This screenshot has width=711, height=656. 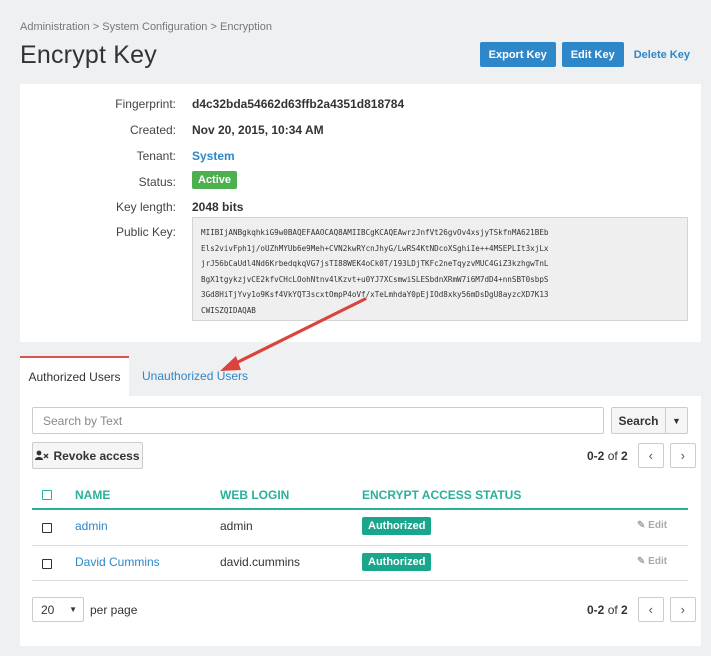 I want to click on revoke-access-label: Revoke access, so click(x=96, y=455).